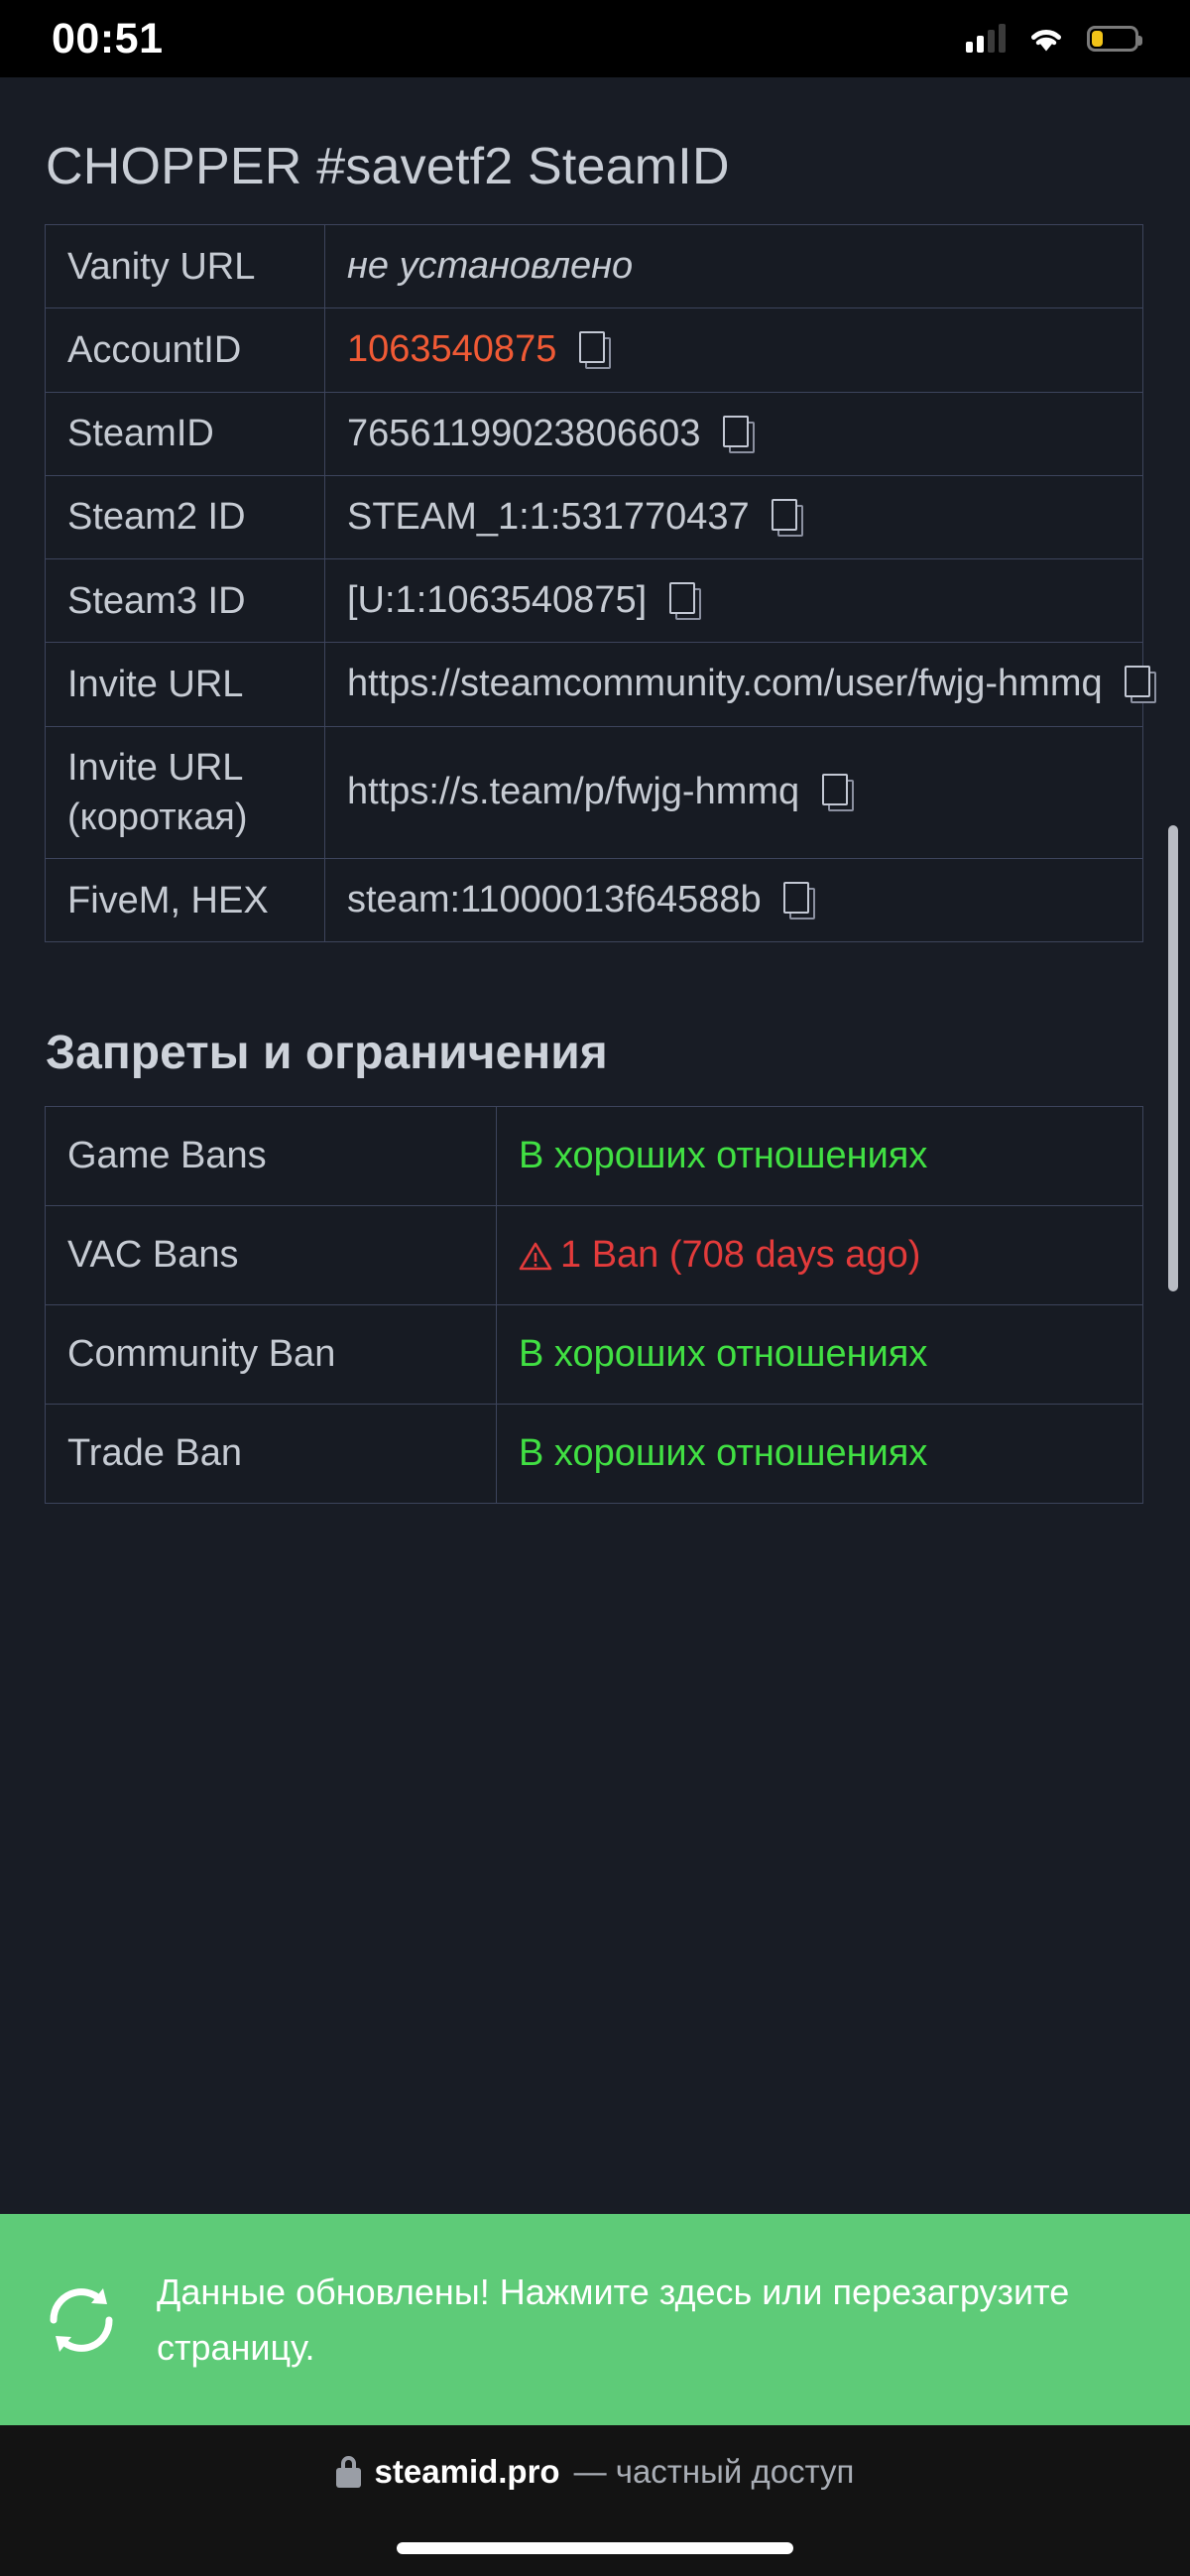  What do you see at coordinates (723, 1354) in the screenshot?
I see `community-ban-status: В хороших отношениях` at bounding box center [723, 1354].